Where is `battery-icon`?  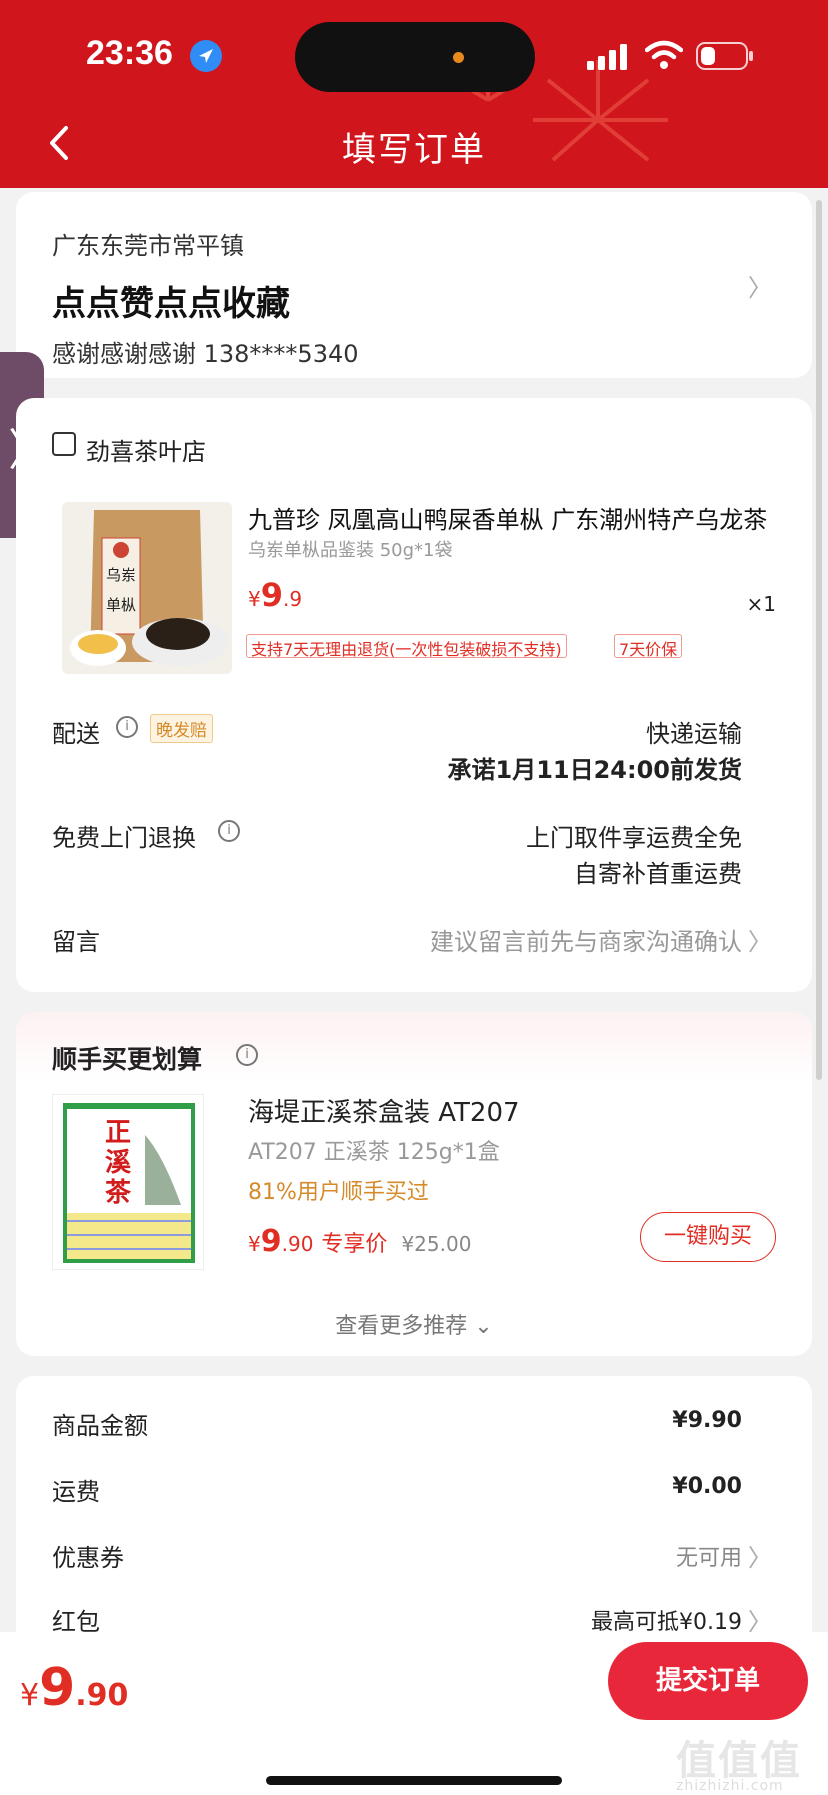 battery-icon is located at coordinates (724, 56).